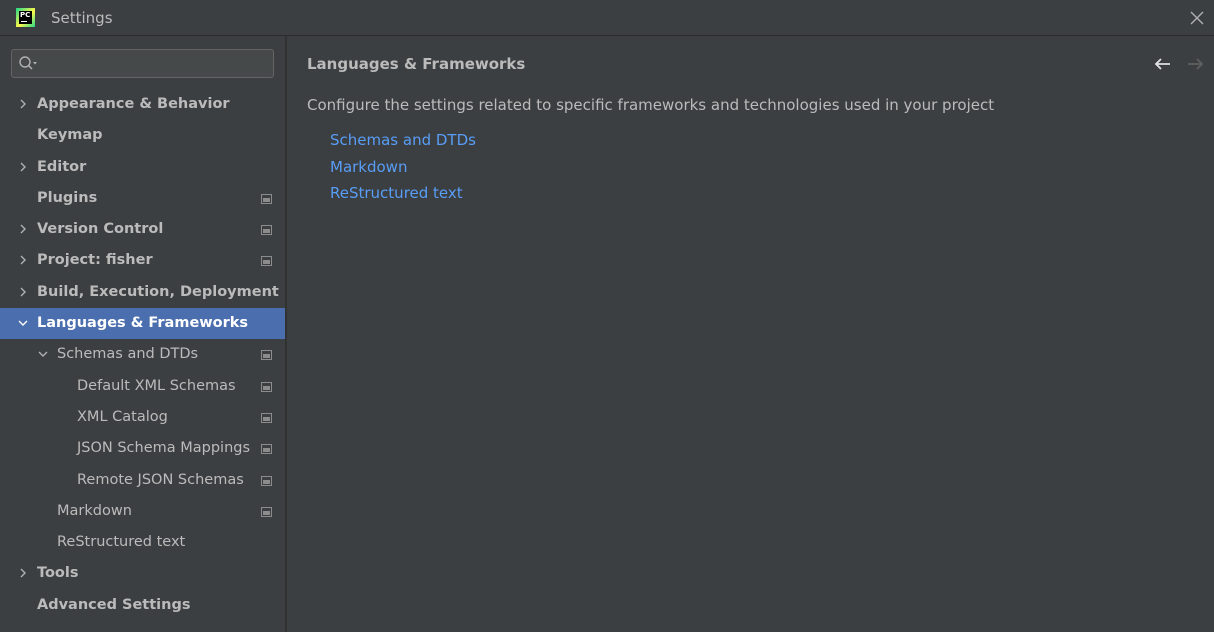  I want to click on page-title: Languages & Frameworks, so click(416, 64).